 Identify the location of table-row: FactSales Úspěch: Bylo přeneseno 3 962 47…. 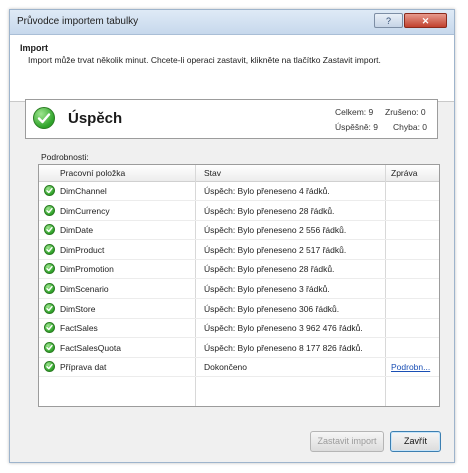
(239, 329).